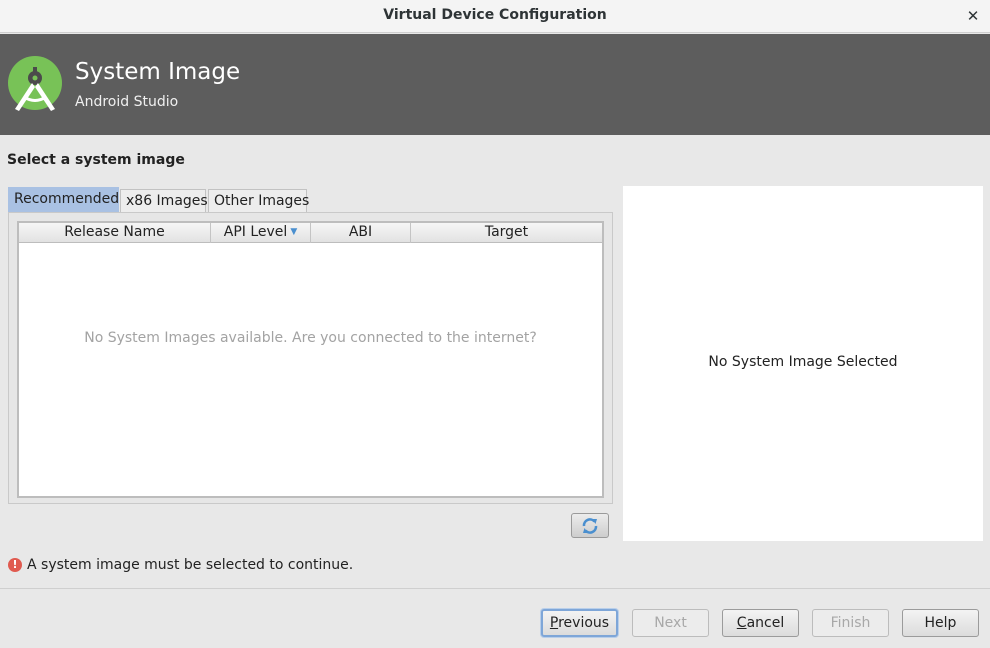  I want to click on tab-other-images: Other Images, so click(258, 201).